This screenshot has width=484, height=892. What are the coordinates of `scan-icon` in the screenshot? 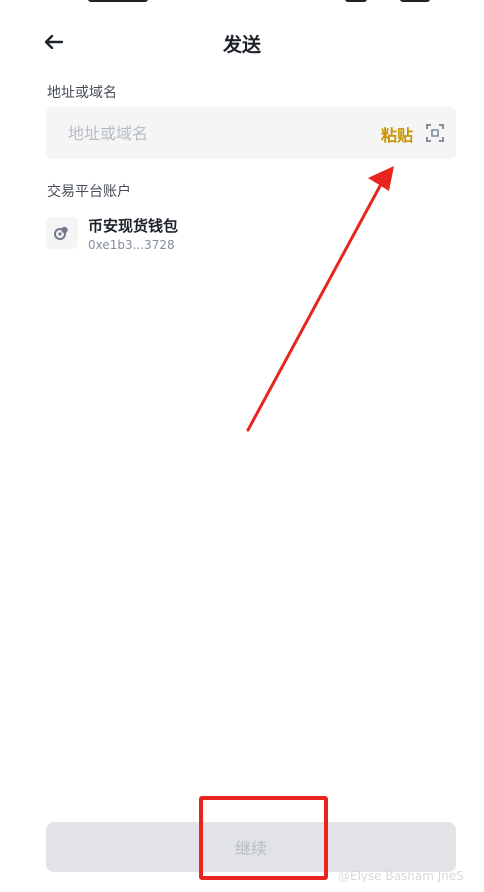 It's located at (435, 133).